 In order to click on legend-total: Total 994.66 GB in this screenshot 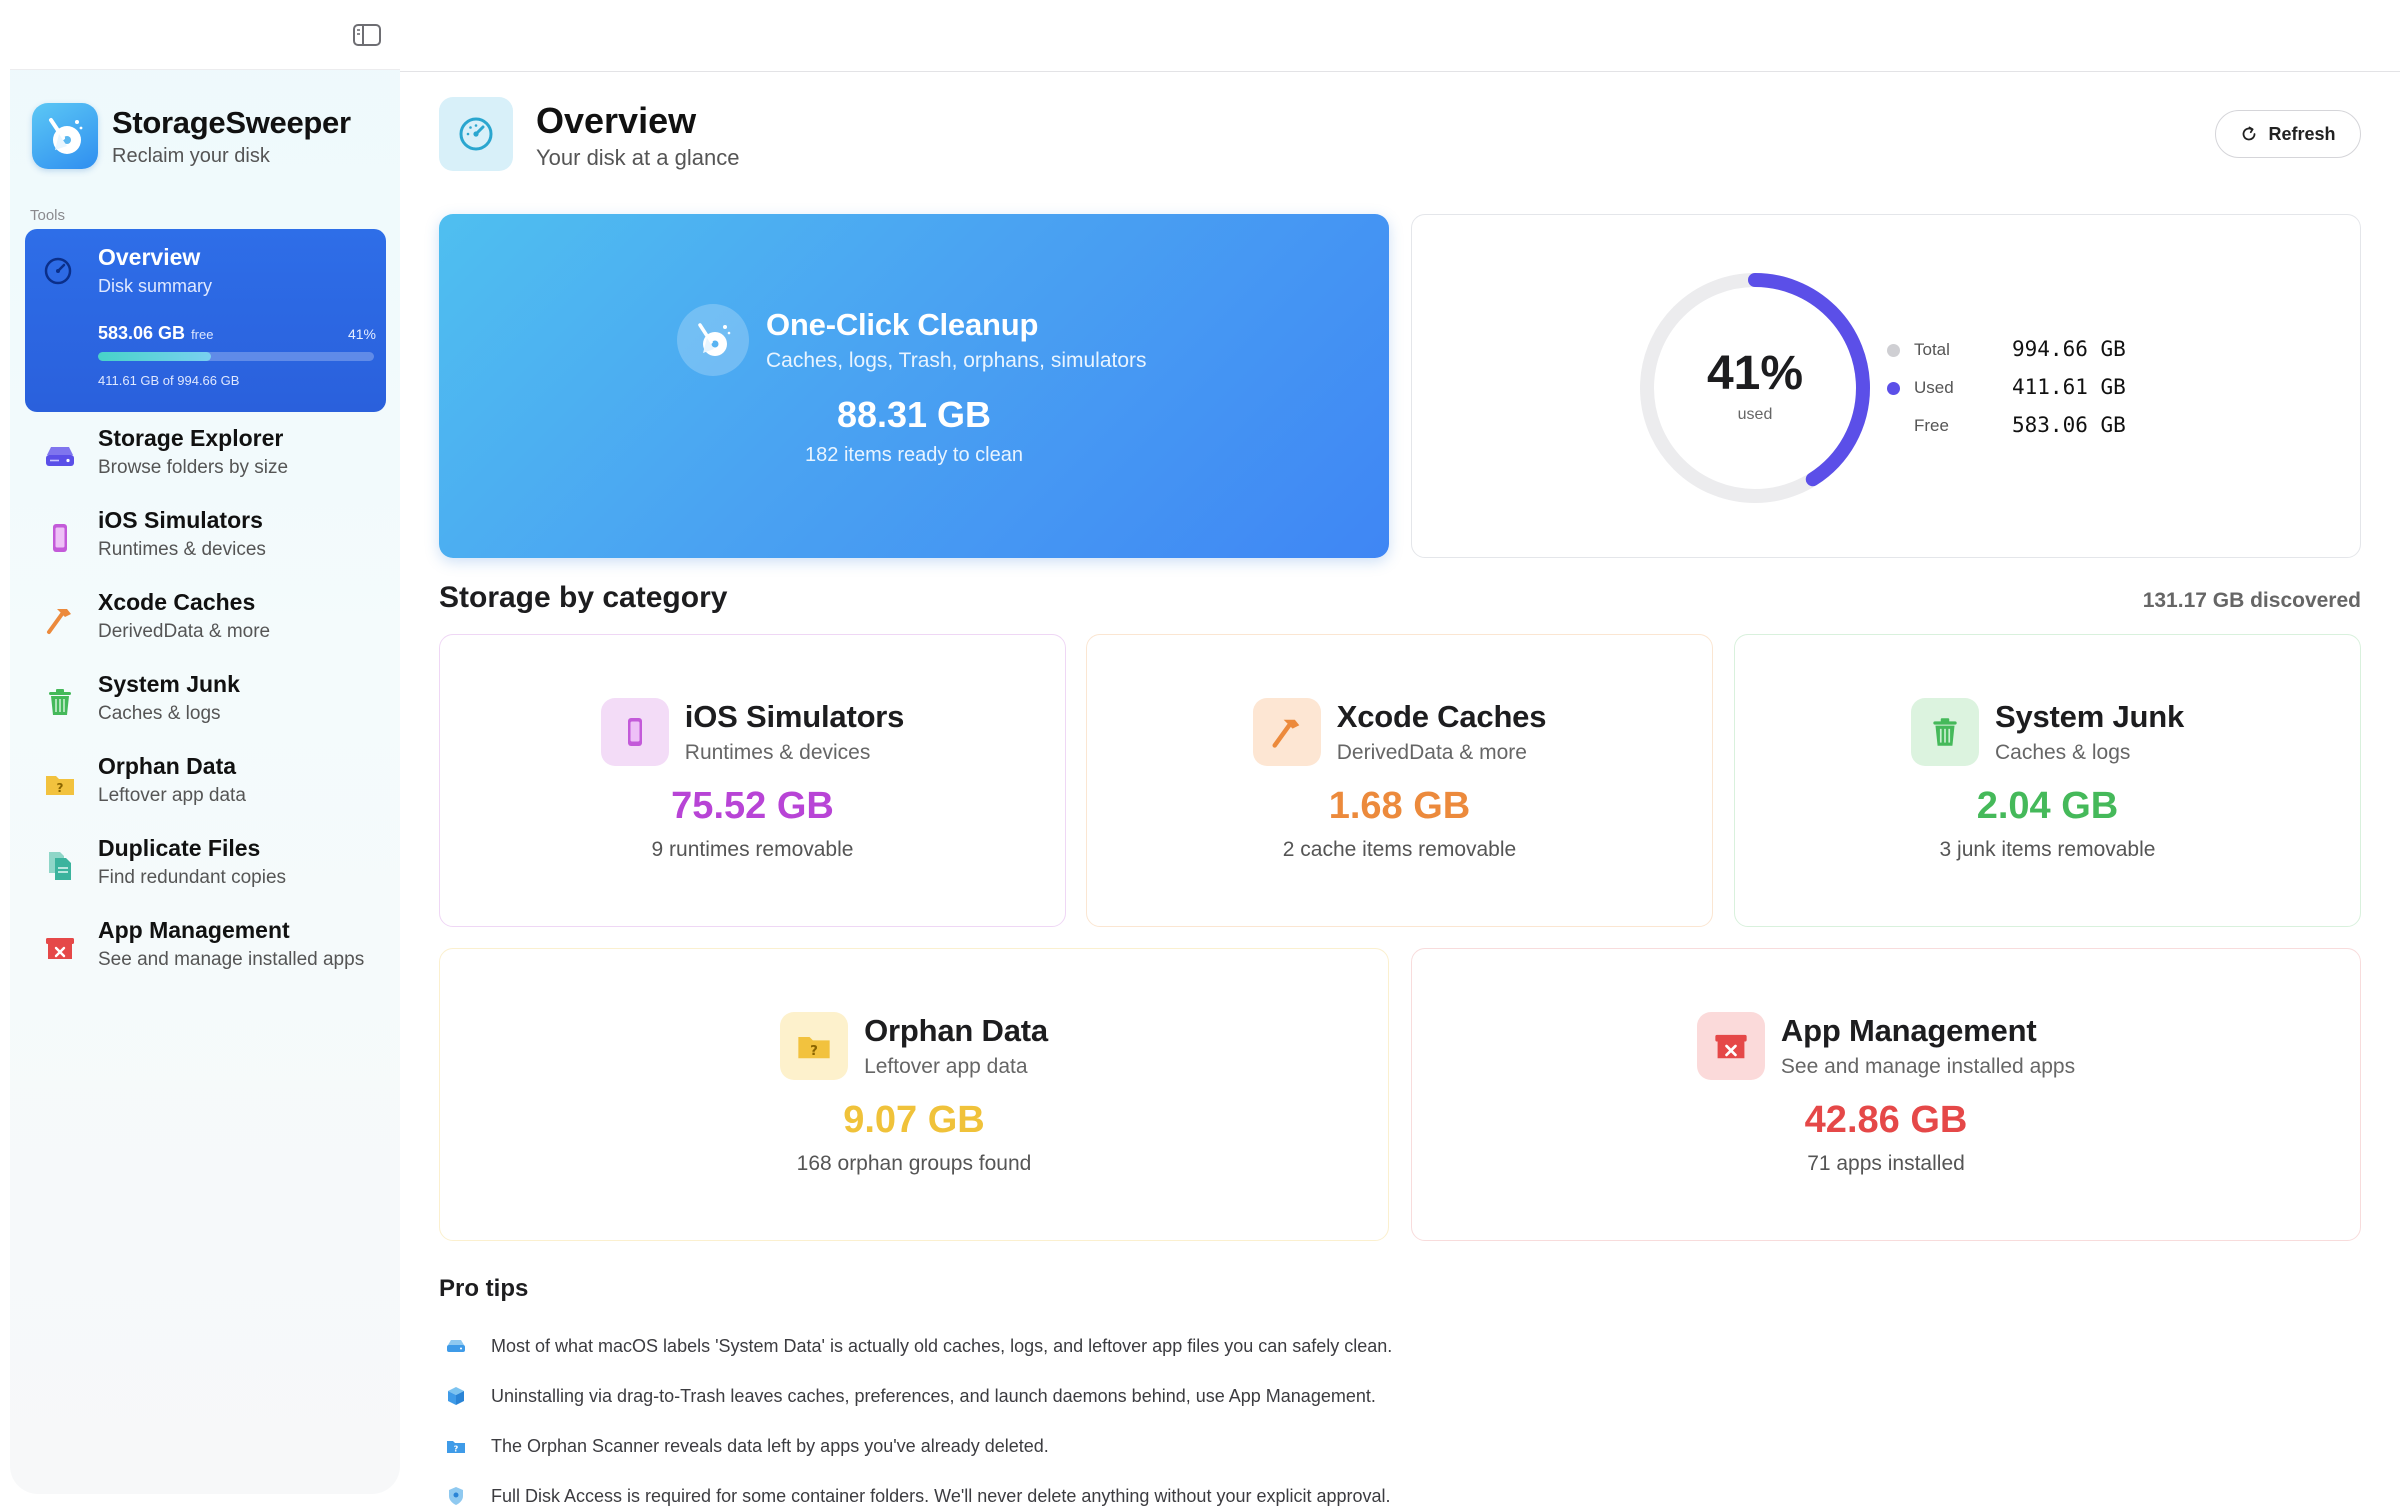, I will do `click(2017, 350)`.